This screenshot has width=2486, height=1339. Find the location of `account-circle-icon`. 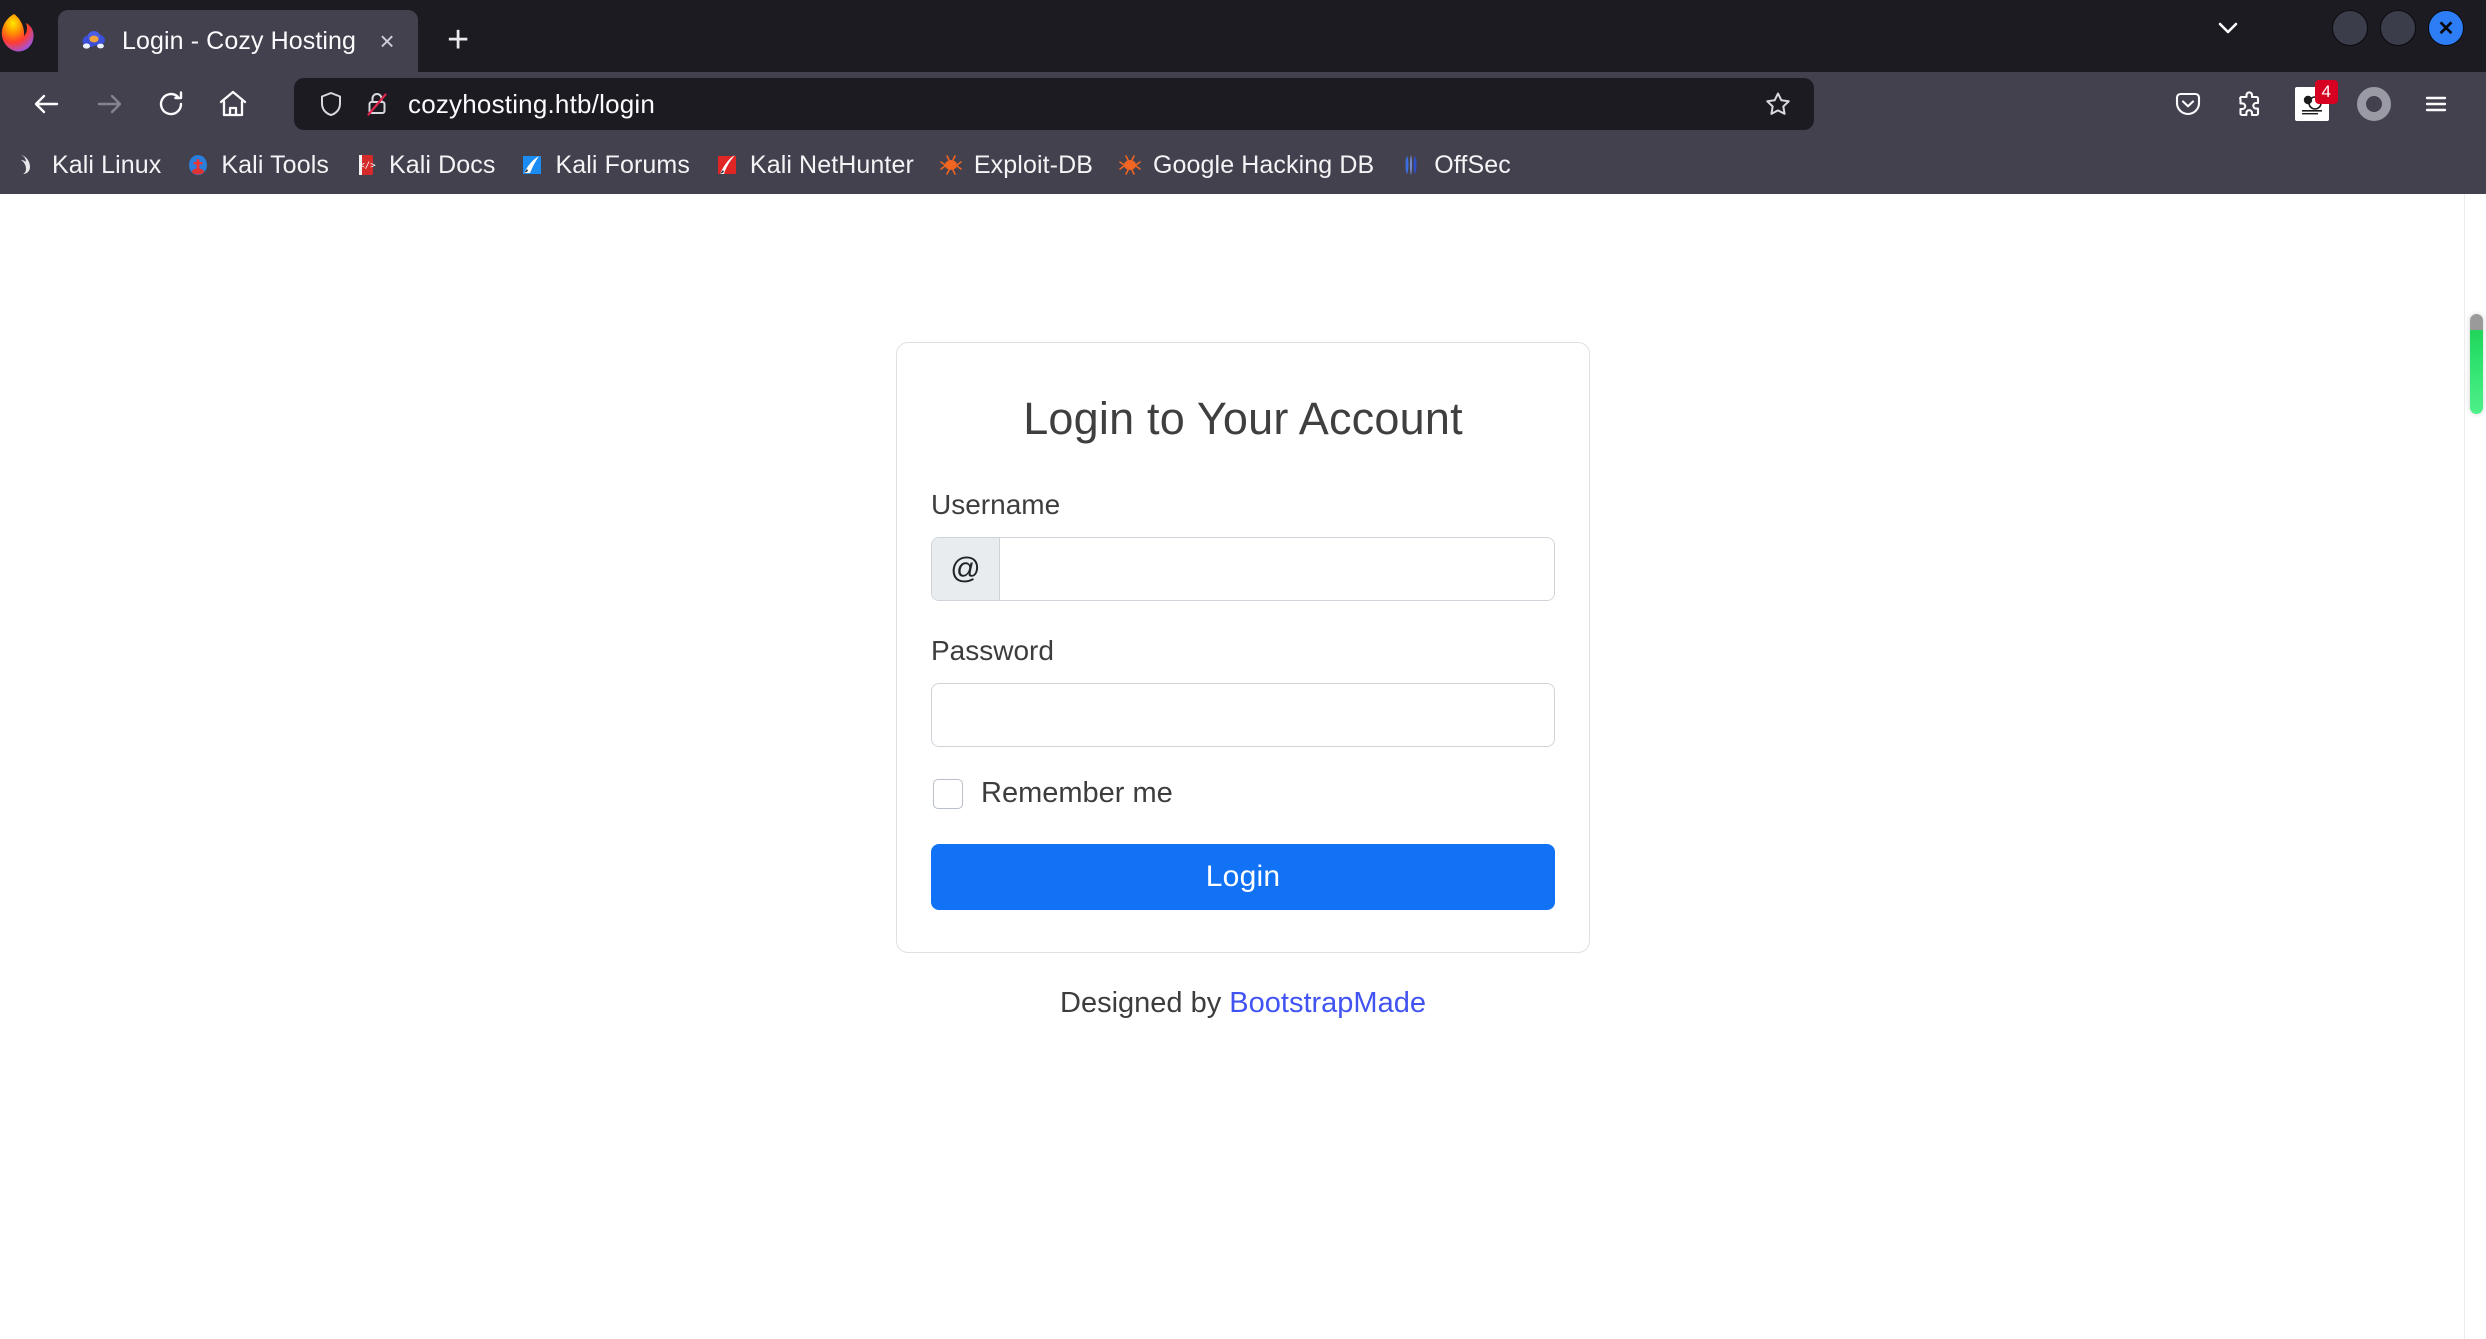

account-circle-icon is located at coordinates (2374, 104).